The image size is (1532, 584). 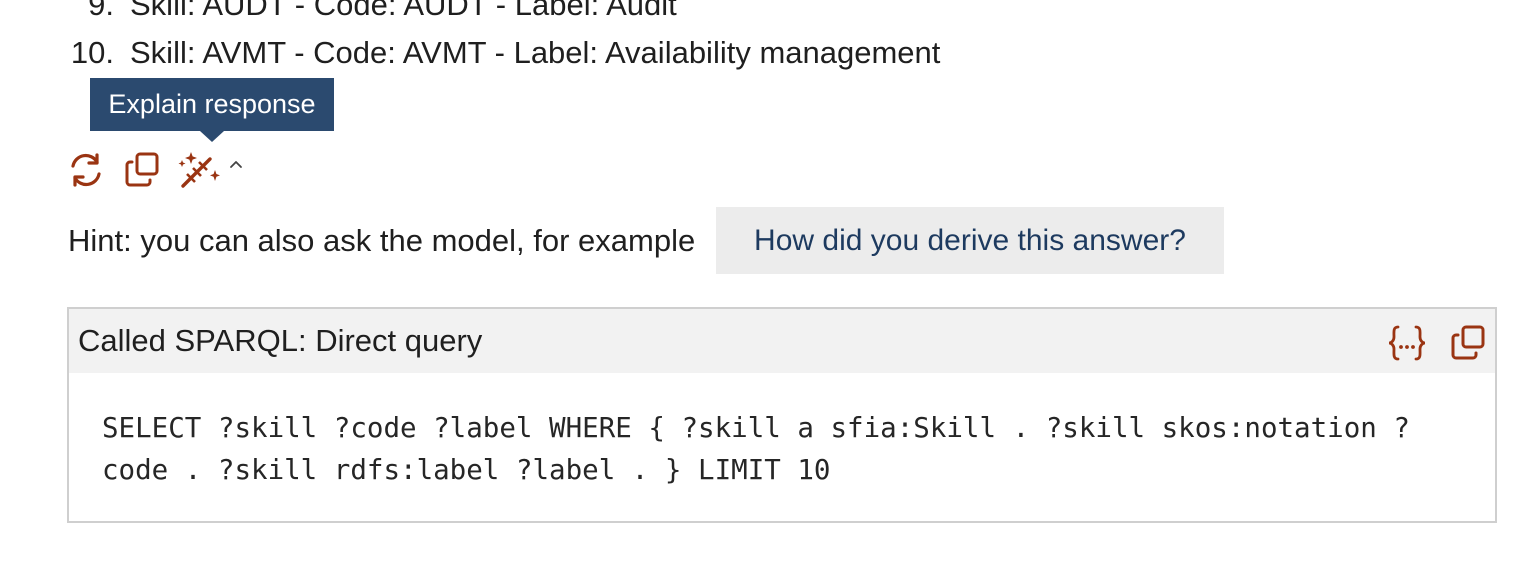 What do you see at coordinates (96, 240) in the screenshot?
I see `hint-label: Hint` at bounding box center [96, 240].